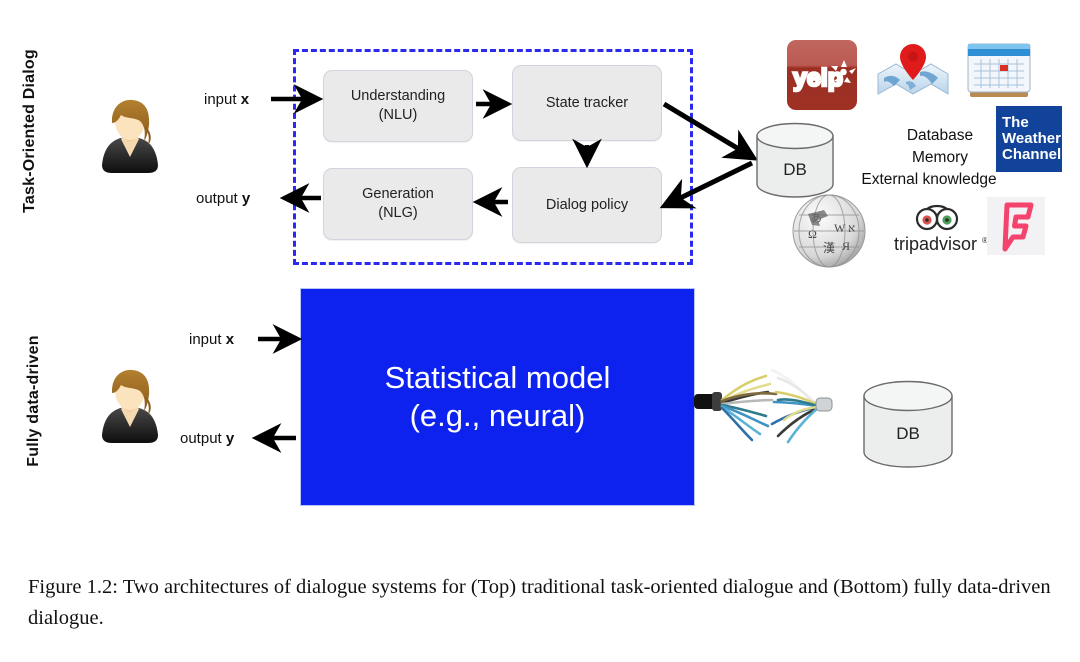 This screenshot has height=662, width=1080. I want to click on module-box-state-tracker: State tracker, so click(587, 103).